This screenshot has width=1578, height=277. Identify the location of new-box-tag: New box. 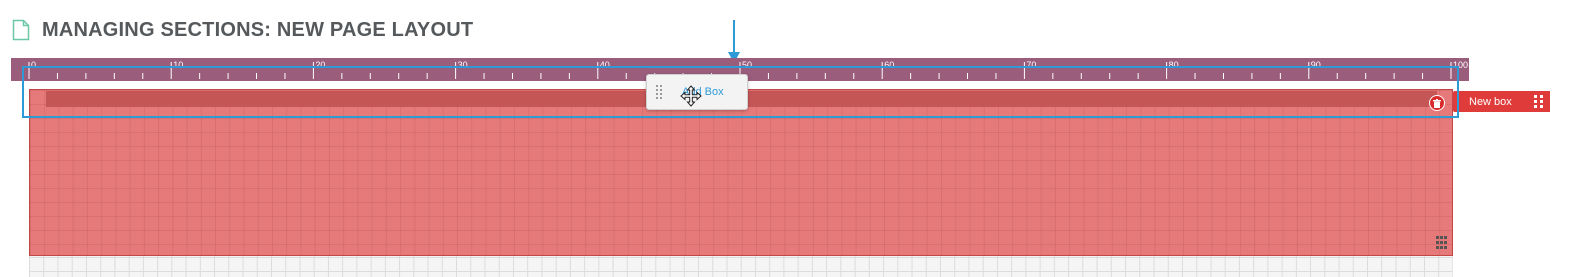
(1501, 101).